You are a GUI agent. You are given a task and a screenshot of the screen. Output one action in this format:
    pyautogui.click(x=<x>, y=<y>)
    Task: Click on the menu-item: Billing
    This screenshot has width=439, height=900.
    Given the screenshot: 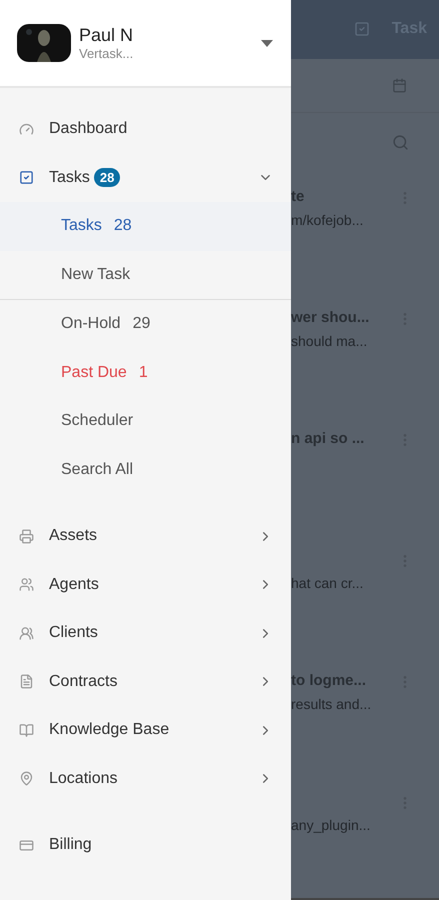 What is the action you would take?
    pyautogui.click(x=145, y=845)
    